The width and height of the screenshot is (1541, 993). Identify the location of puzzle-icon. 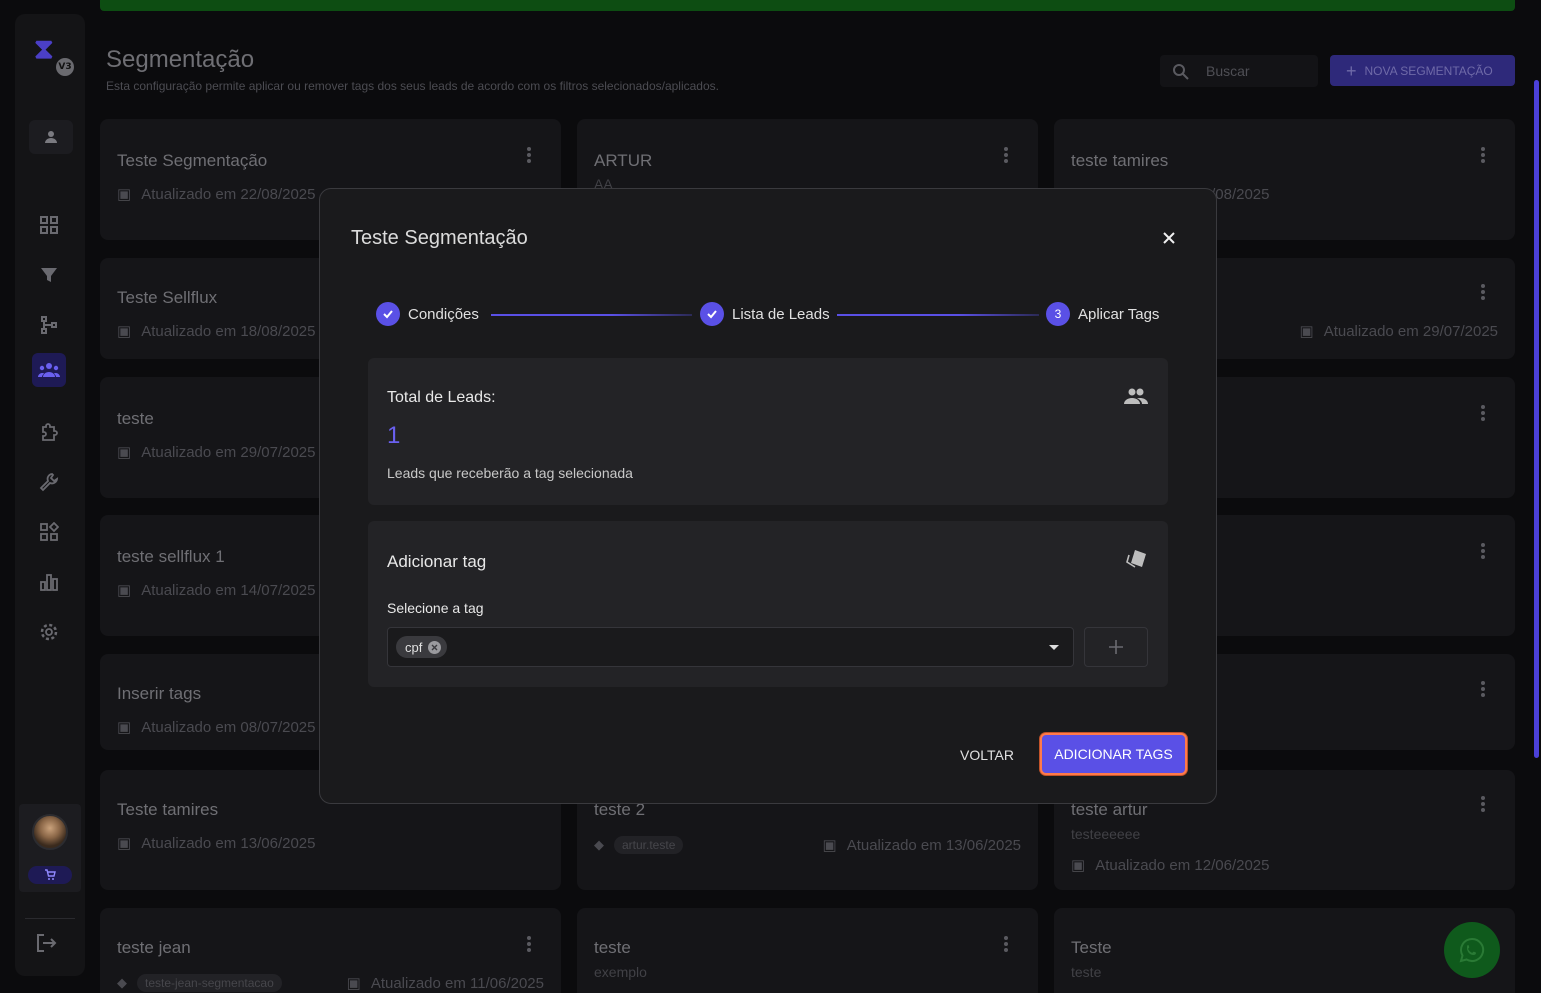
(50, 432).